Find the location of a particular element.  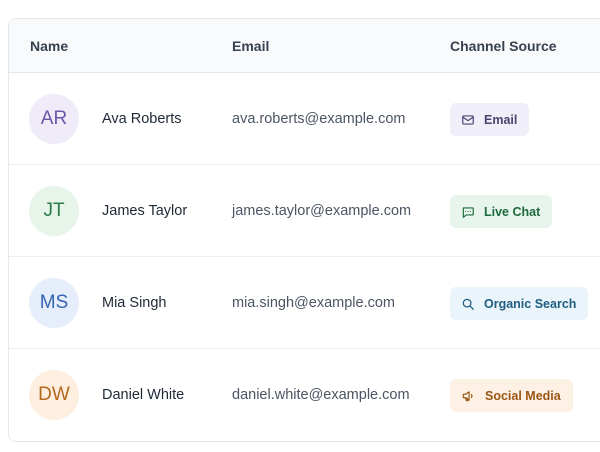

contact-name: James Taylor is located at coordinates (145, 211).